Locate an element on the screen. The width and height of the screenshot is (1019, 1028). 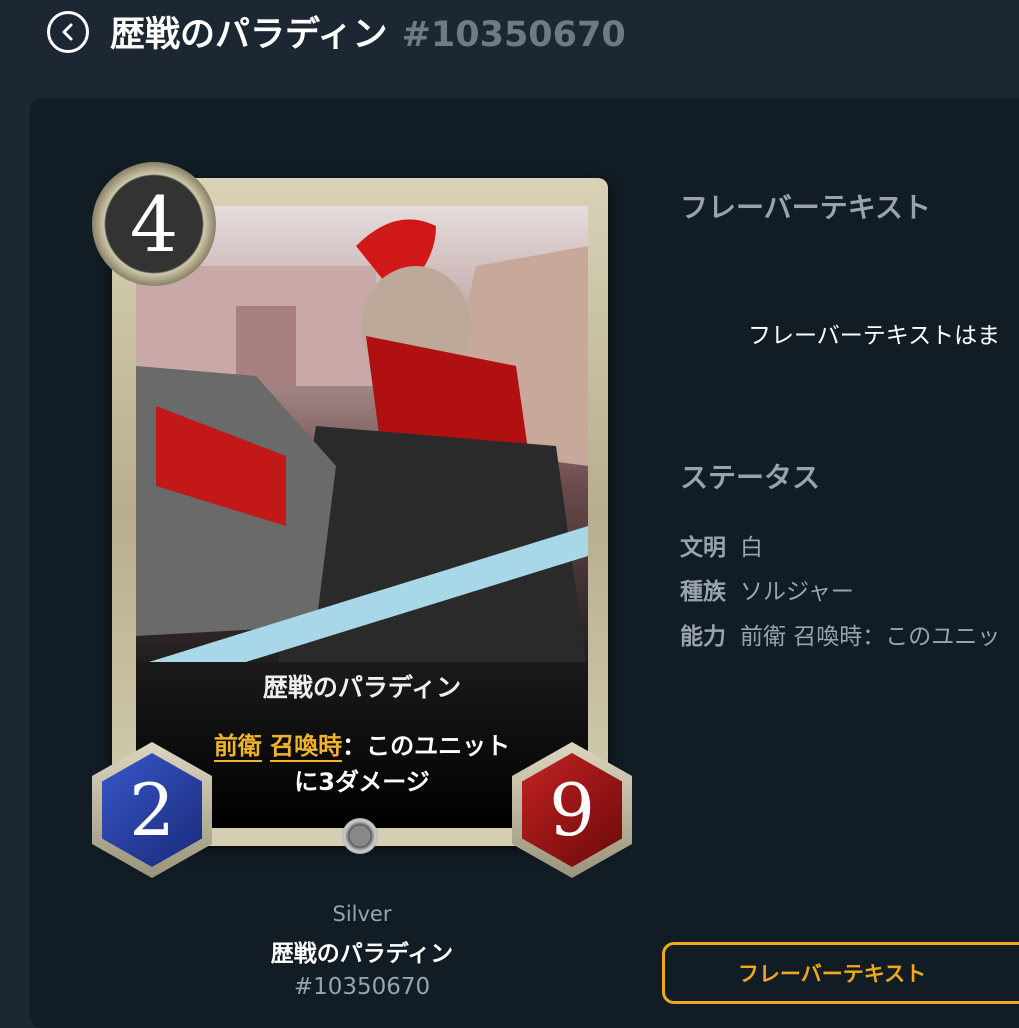
rarity-emblem-icon is located at coordinates (360, 836).